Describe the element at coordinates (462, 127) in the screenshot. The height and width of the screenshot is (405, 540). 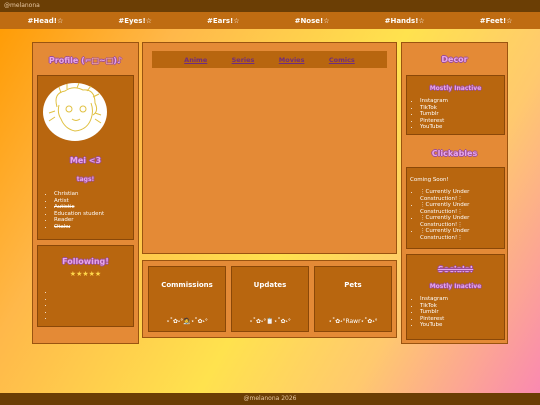
I see `decor-link: YouTube` at that location.